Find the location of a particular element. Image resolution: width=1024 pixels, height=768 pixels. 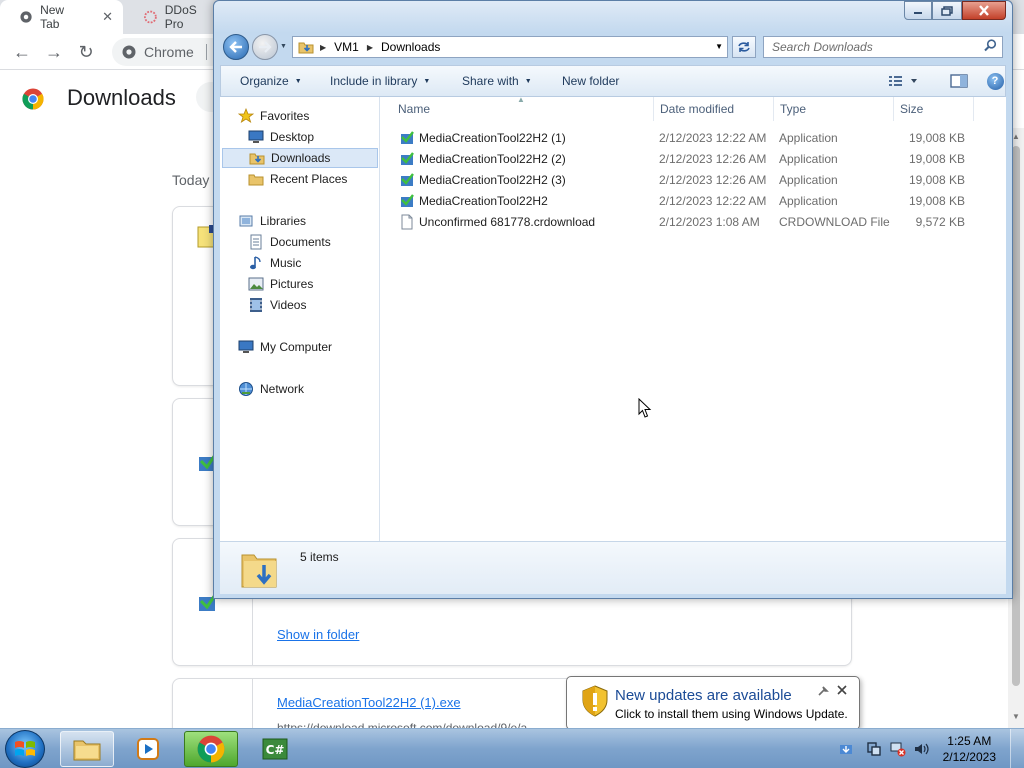

scroll-down-icon: ▼ is located at coordinates (1016, 716).